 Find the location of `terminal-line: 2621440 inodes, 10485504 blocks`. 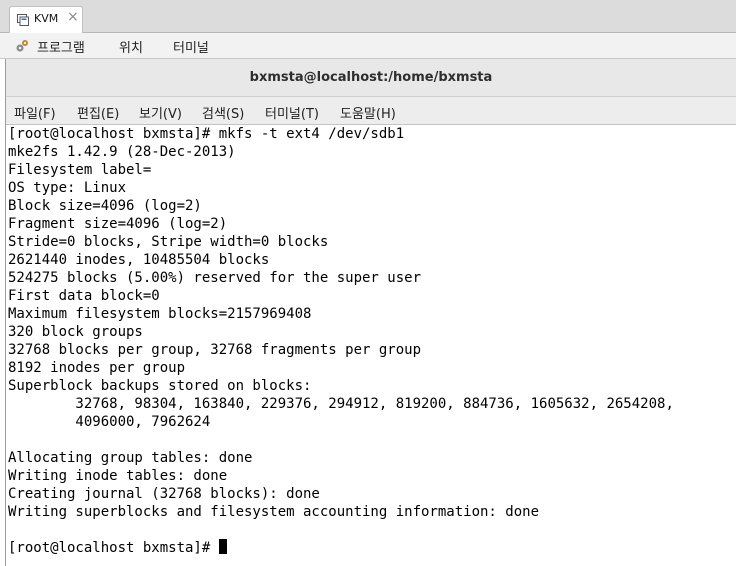

terminal-line: 2621440 inodes, 10485504 blocks is located at coordinates (139, 260).